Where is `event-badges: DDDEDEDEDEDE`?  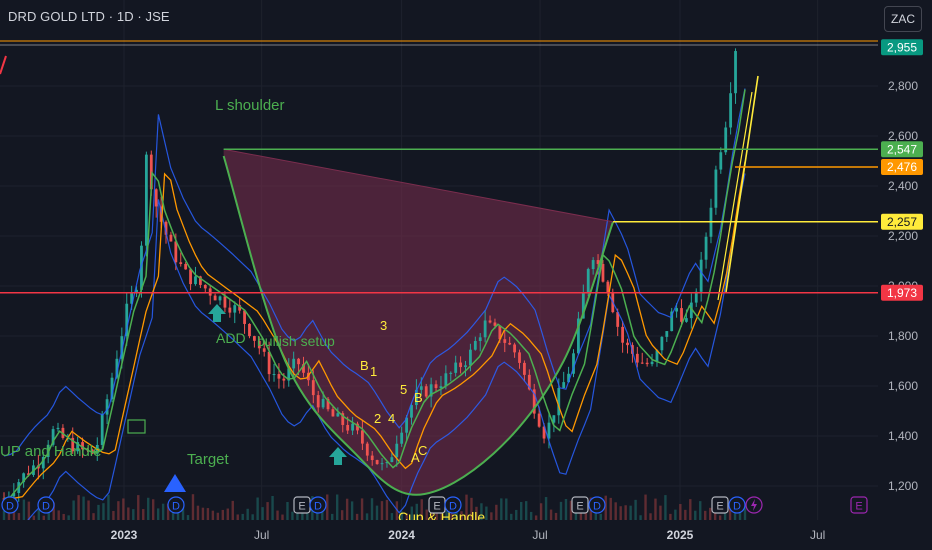 event-badges: DDDEDEDEDEDE is located at coordinates (434, 505).